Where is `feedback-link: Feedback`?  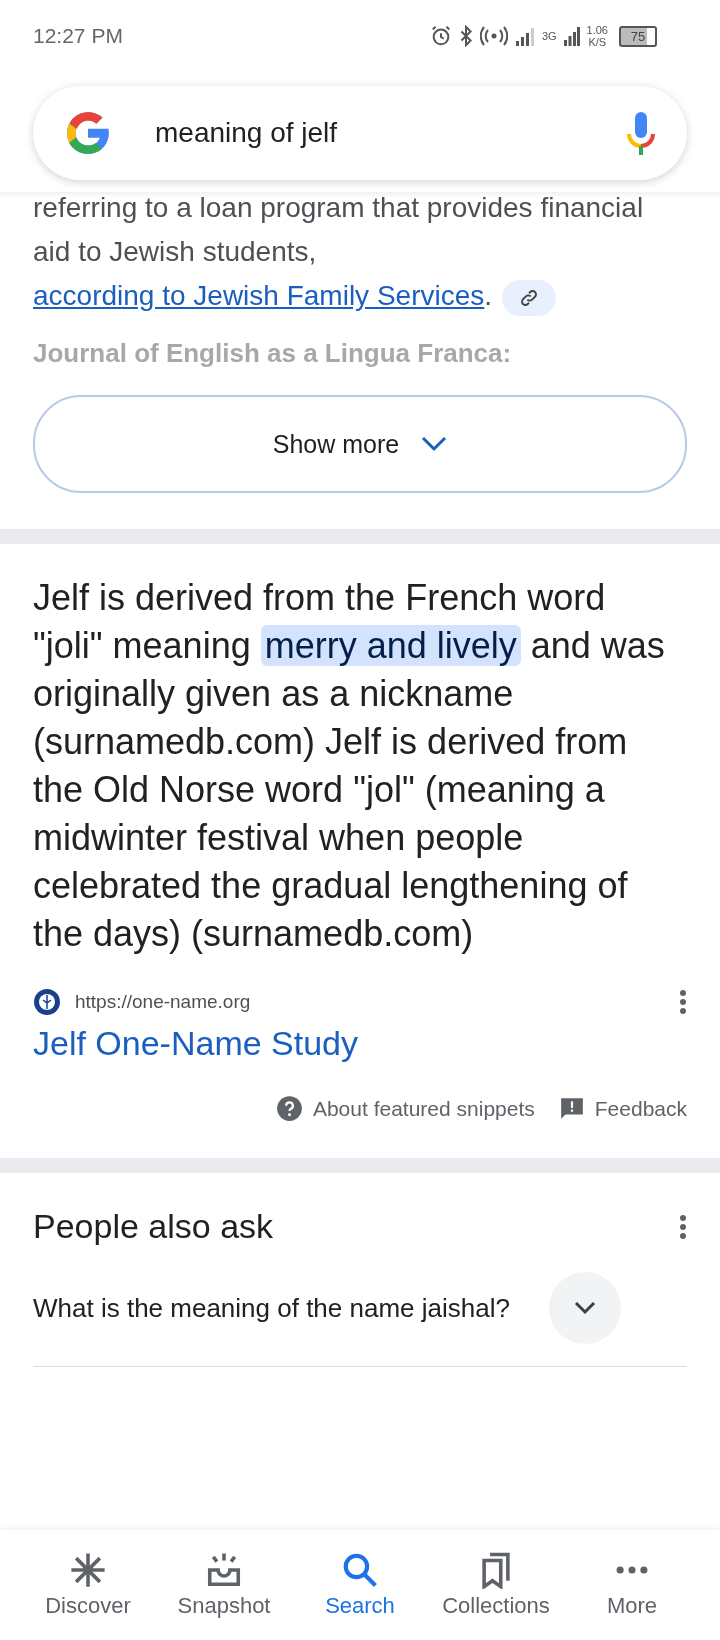 feedback-link: Feedback is located at coordinates (640, 1108).